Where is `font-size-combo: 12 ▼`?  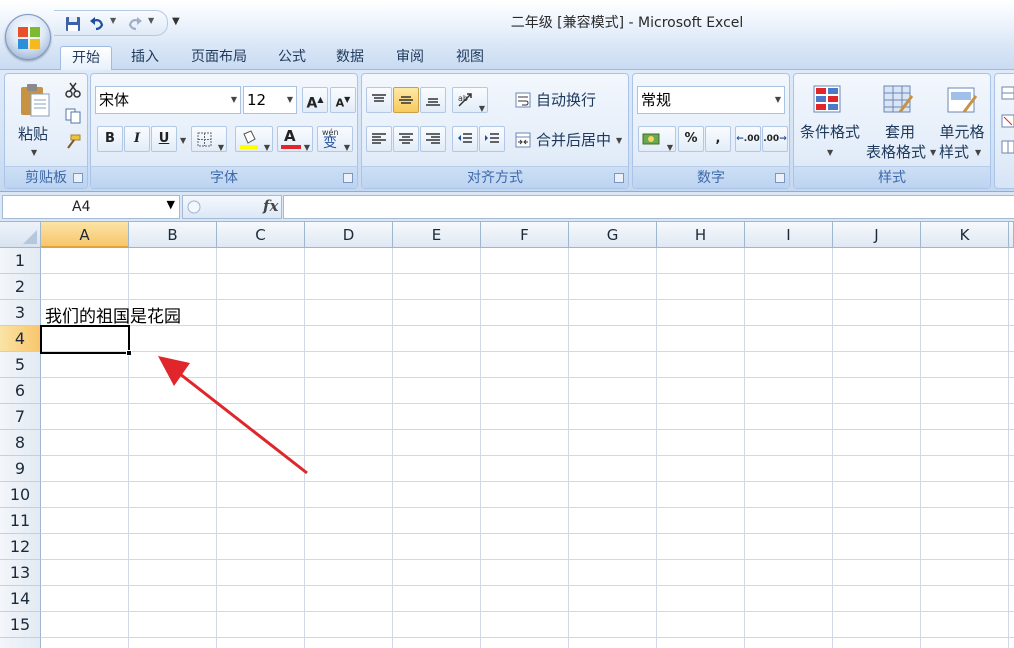
font-size-combo: 12 ▼ is located at coordinates (270, 100).